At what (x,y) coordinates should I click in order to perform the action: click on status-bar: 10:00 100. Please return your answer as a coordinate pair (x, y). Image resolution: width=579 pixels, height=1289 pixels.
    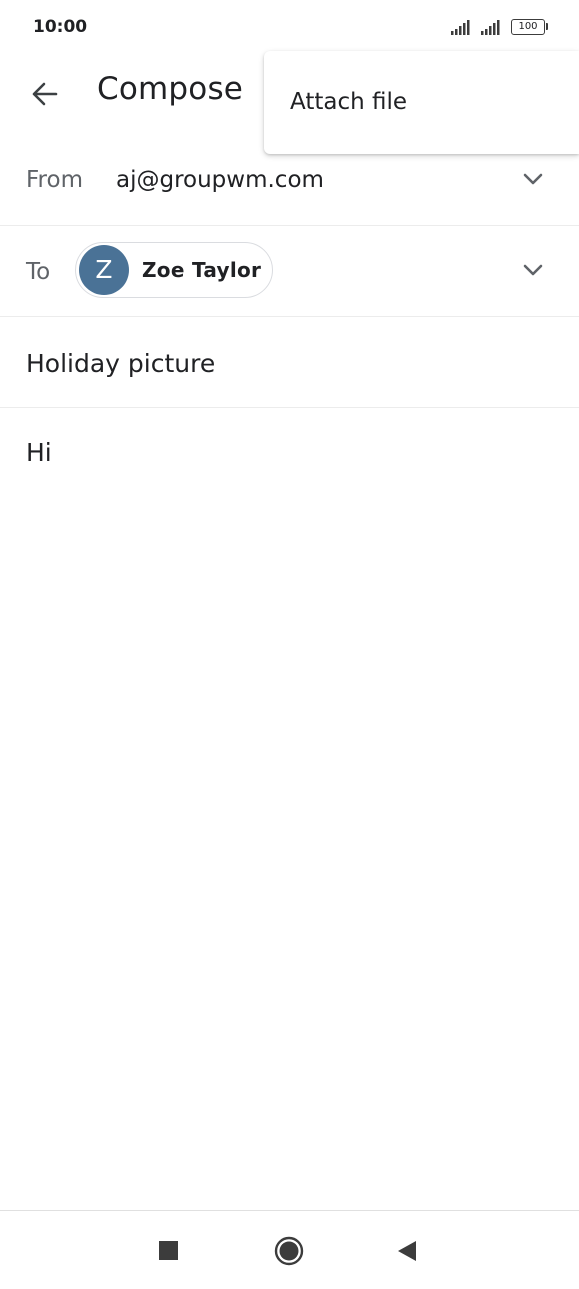
    Looking at the image, I should click on (289, 28).